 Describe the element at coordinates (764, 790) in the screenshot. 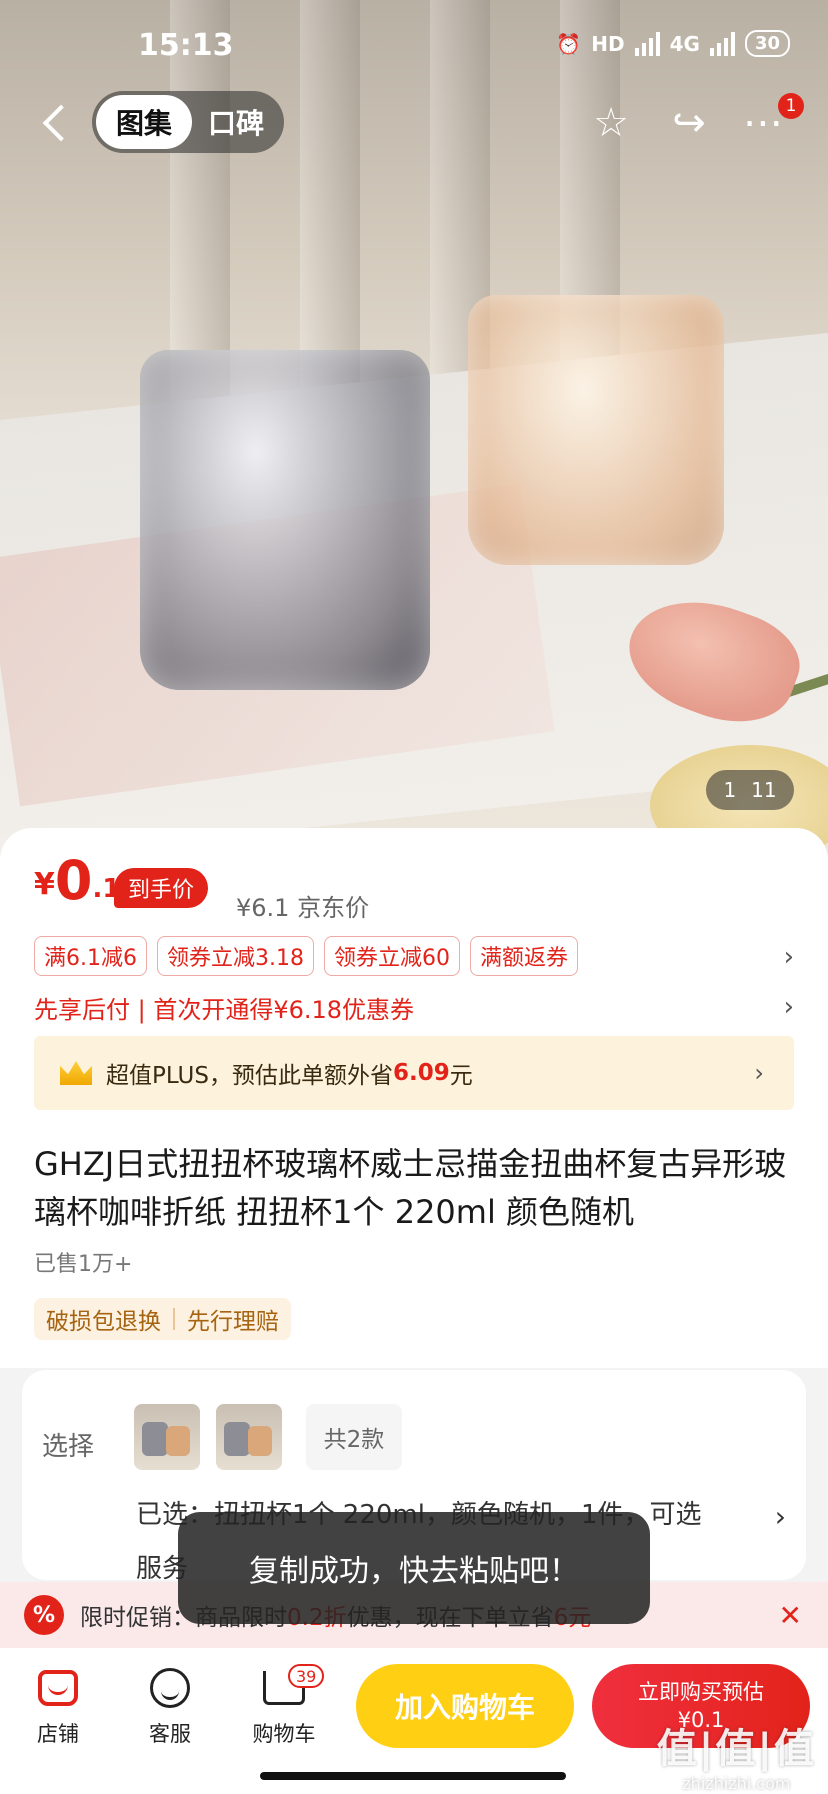

I see `pager-total: 11` at that location.